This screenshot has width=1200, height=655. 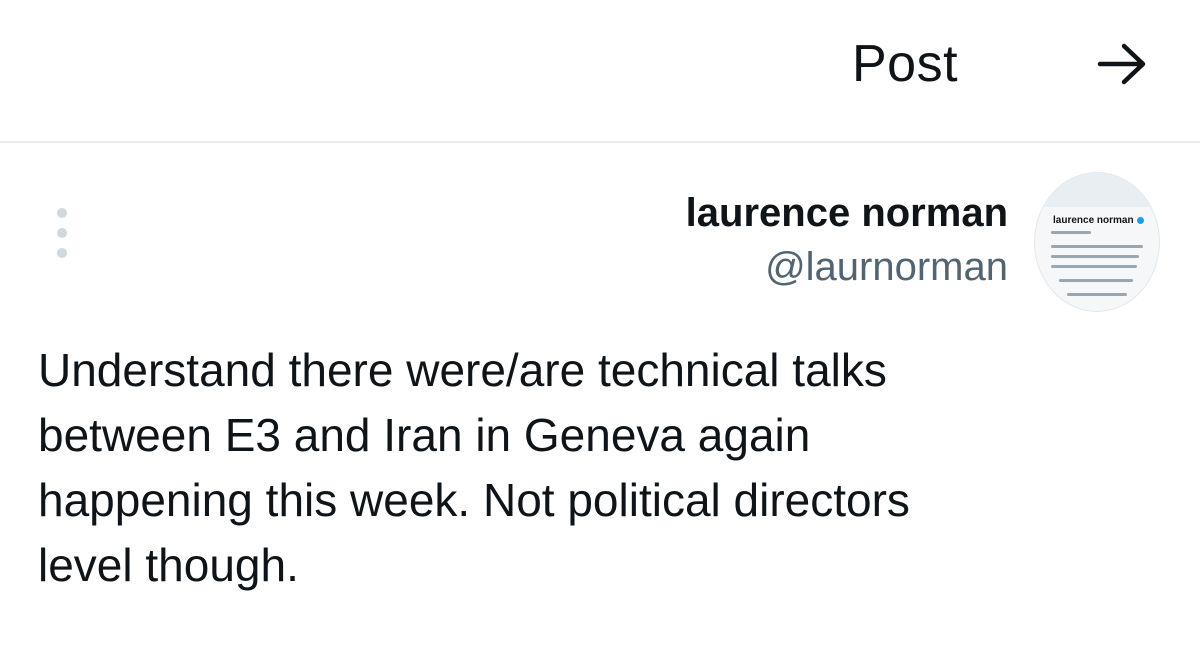 What do you see at coordinates (847, 213) in the screenshot?
I see `author-name: laurence norman` at bounding box center [847, 213].